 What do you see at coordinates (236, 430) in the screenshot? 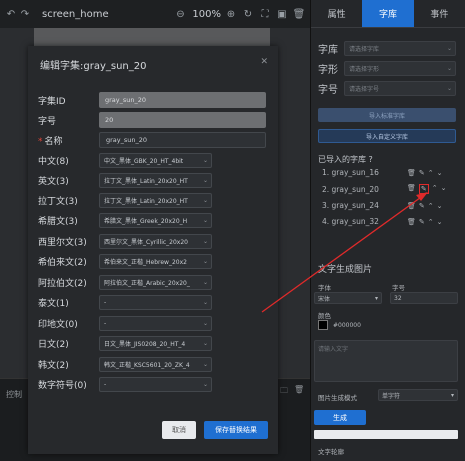
I see `save-replace-button: 保存替换结果` at bounding box center [236, 430].